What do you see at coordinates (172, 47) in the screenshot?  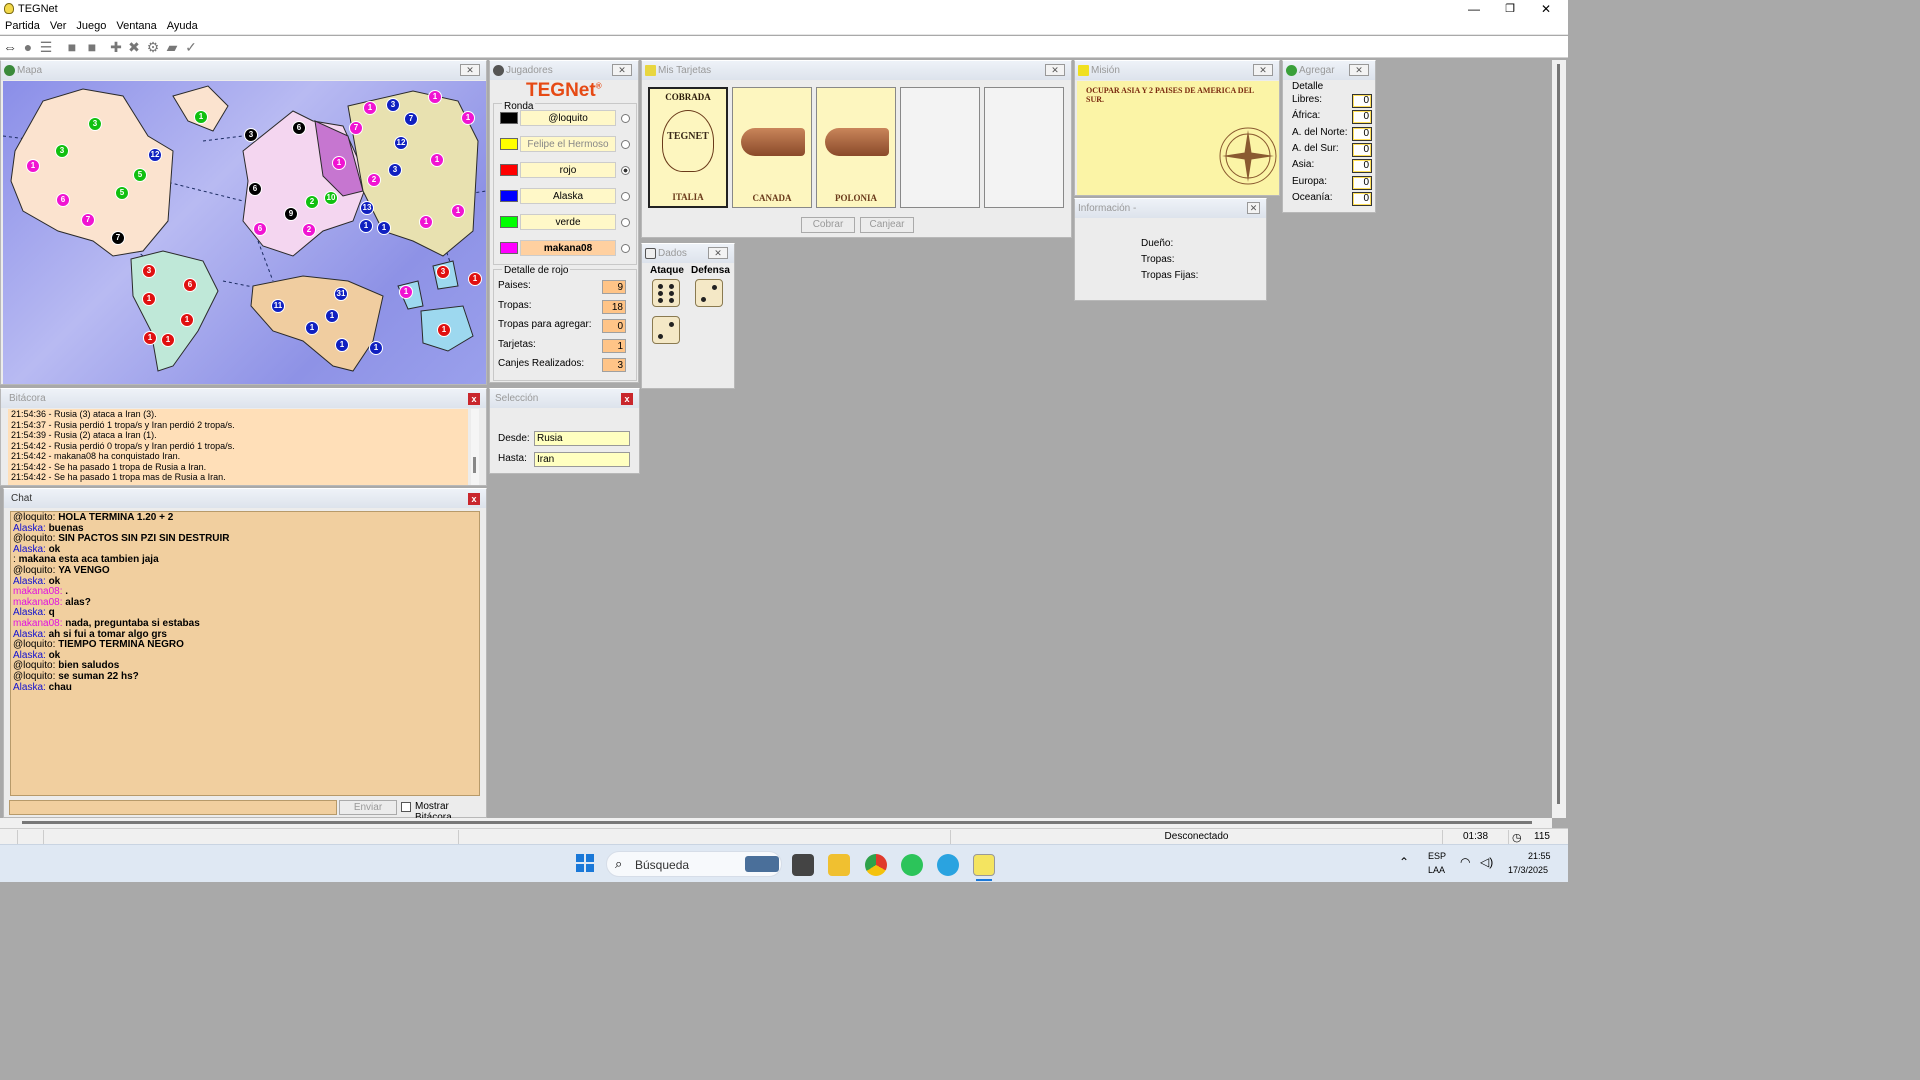 I see `card-icon: ▰` at bounding box center [172, 47].